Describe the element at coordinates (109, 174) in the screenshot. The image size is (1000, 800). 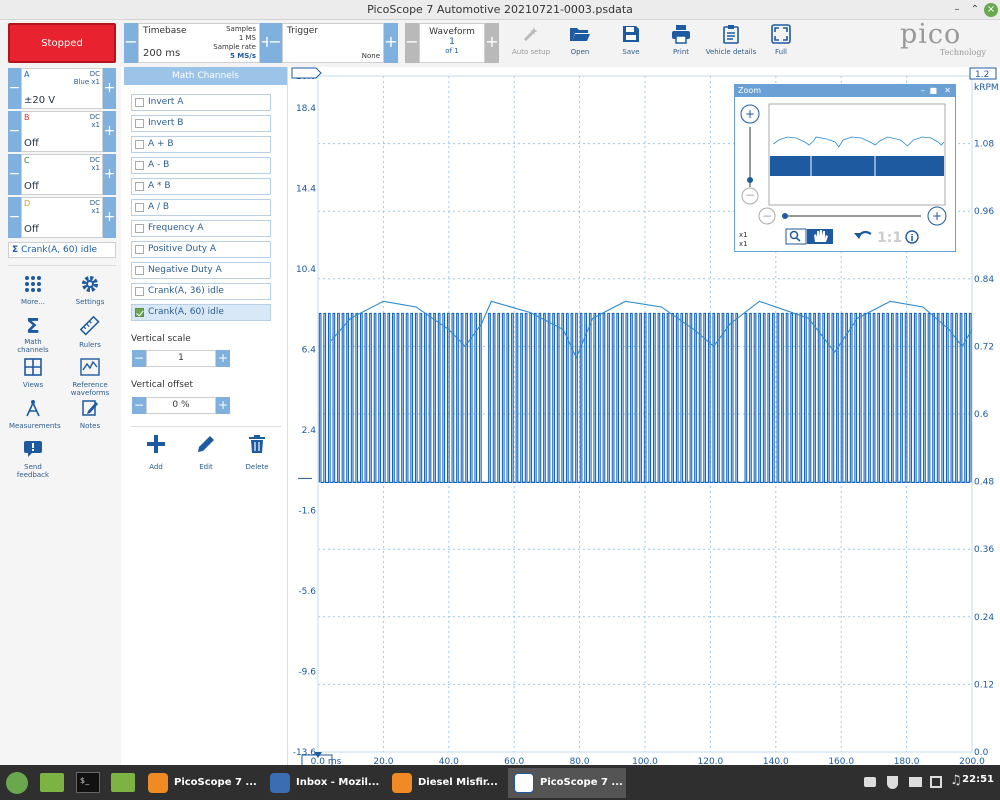
I see `channel-c-increase-button: +` at that location.